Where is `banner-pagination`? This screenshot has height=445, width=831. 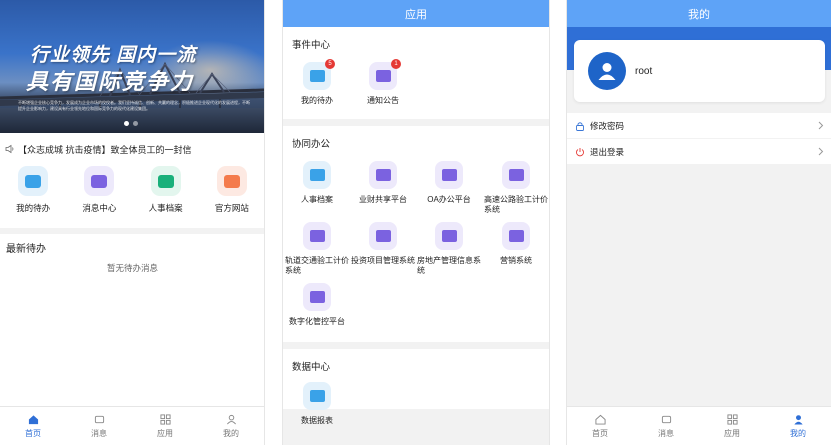 banner-pagination is located at coordinates (131, 123).